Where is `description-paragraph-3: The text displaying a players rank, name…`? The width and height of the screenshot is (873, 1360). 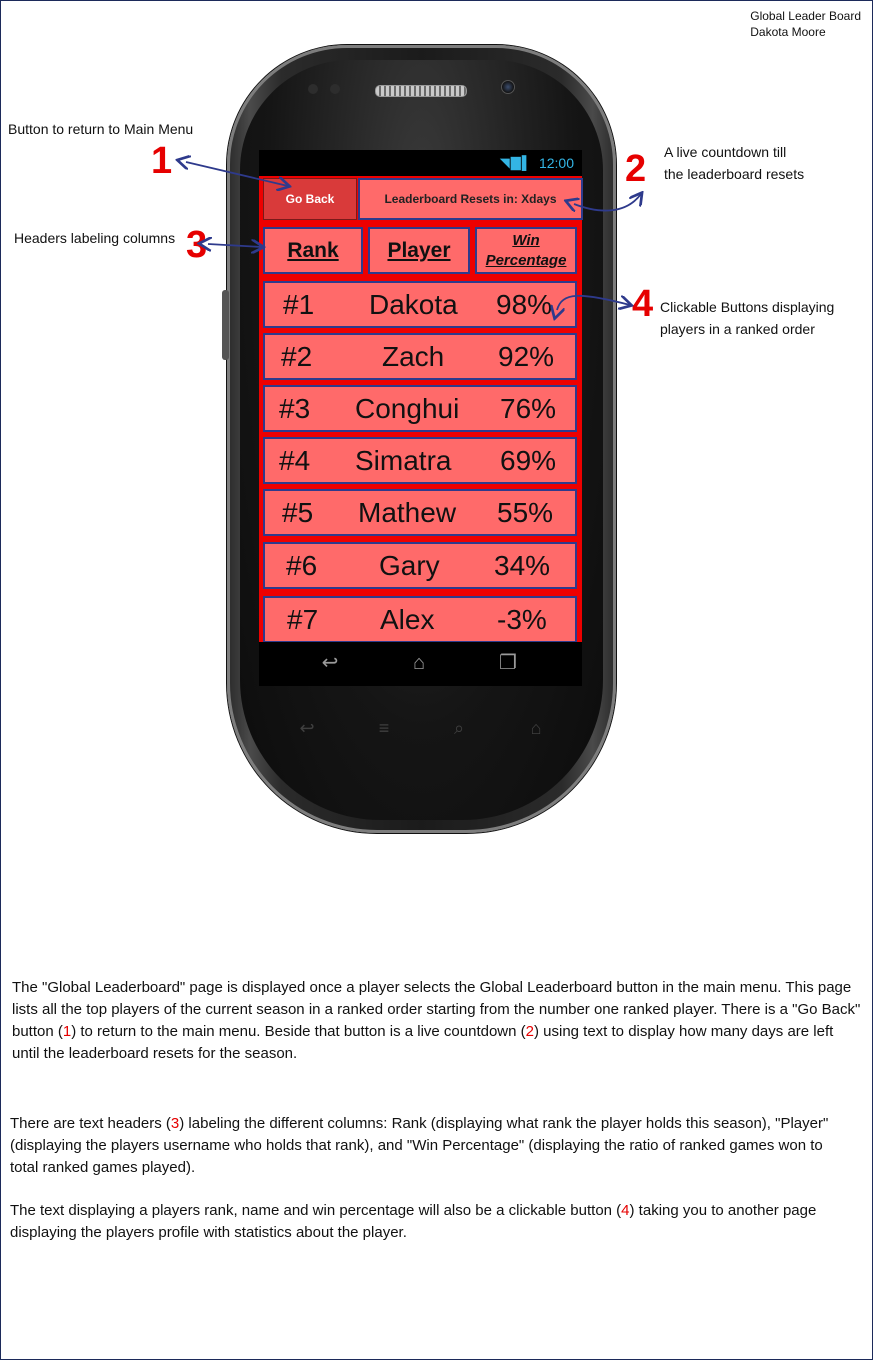 description-paragraph-3: The text displaying a players rank, name… is located at coordinates (425, 1222).